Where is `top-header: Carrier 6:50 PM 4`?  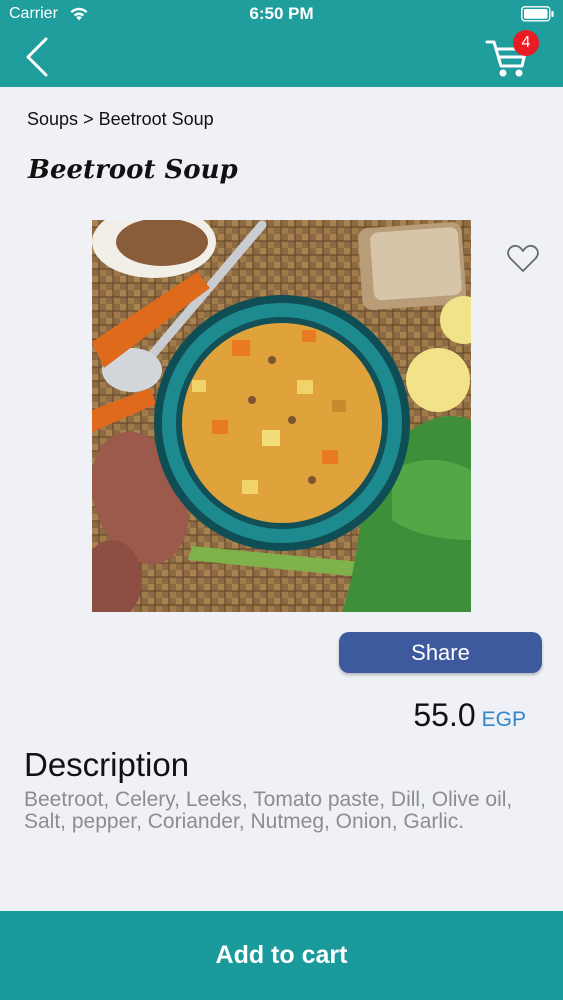
top-header: Carrier 6:50 PM 4 is located at coordinates (281, 43).